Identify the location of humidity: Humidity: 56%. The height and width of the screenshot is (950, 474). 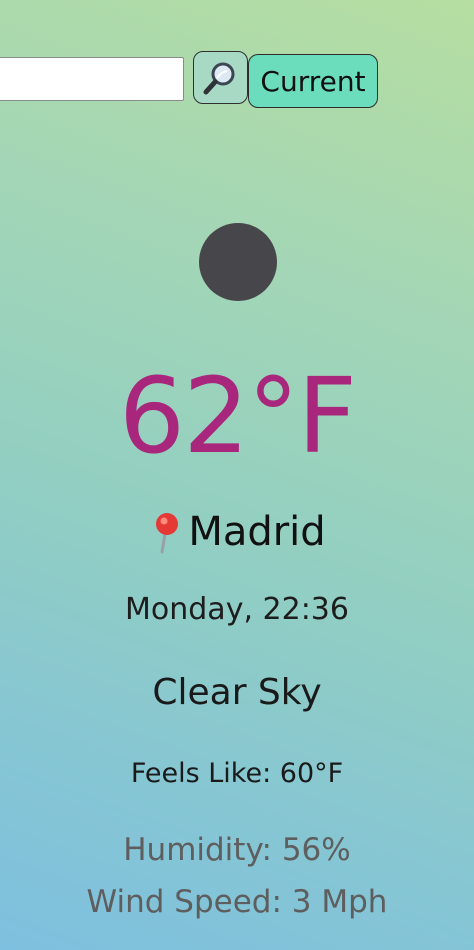
(237, 850).